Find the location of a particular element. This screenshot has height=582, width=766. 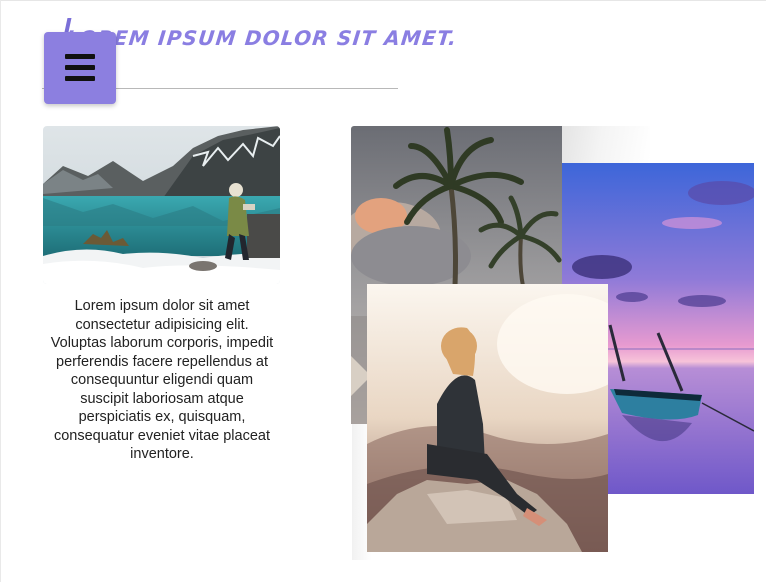

hamburger-menu-icon is located at coordinates (80, 68).